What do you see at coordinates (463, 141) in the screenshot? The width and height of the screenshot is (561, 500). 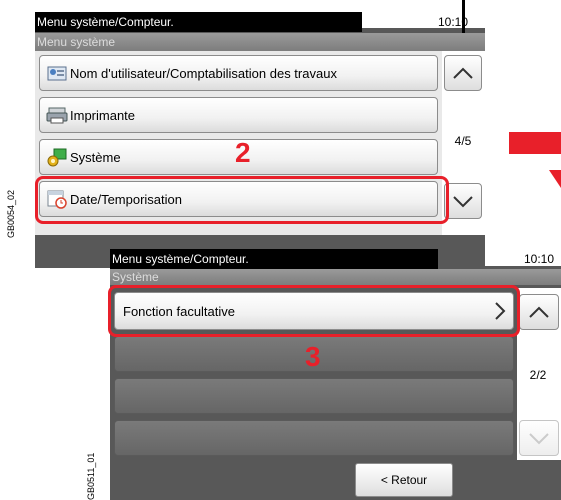 I see `panel1-page-indicator: 4/5` at bounding box center [463, 141].